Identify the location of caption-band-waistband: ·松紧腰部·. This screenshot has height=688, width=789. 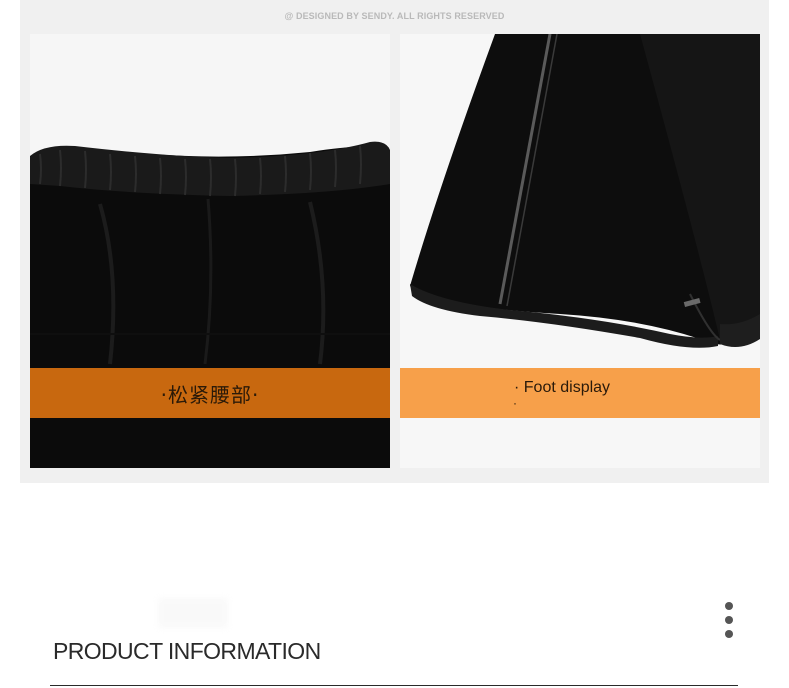
(210, 393).